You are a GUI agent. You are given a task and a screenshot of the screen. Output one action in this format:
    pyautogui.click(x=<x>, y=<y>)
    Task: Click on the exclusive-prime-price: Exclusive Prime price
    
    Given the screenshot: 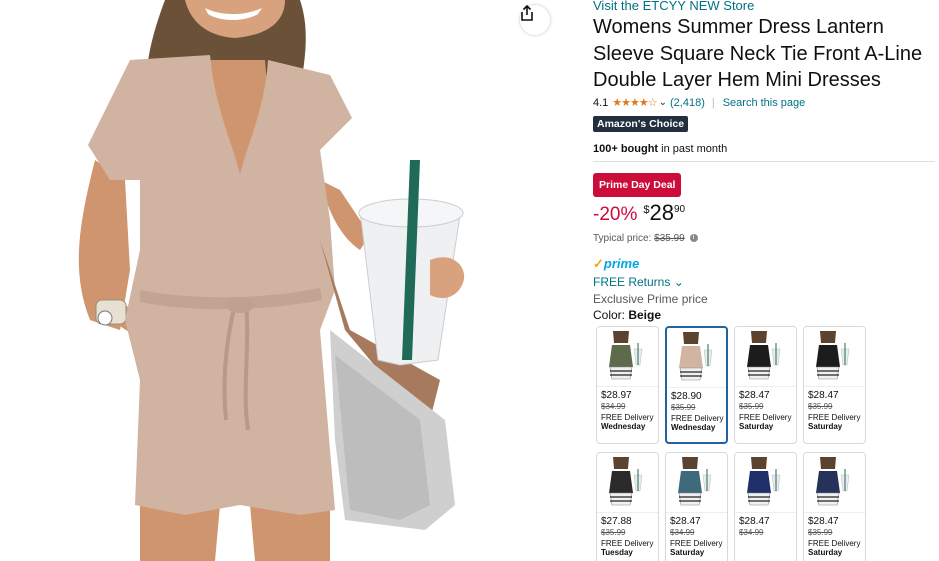 What is the action you would take?
    pyautogui.click(x=650, y=299)
    